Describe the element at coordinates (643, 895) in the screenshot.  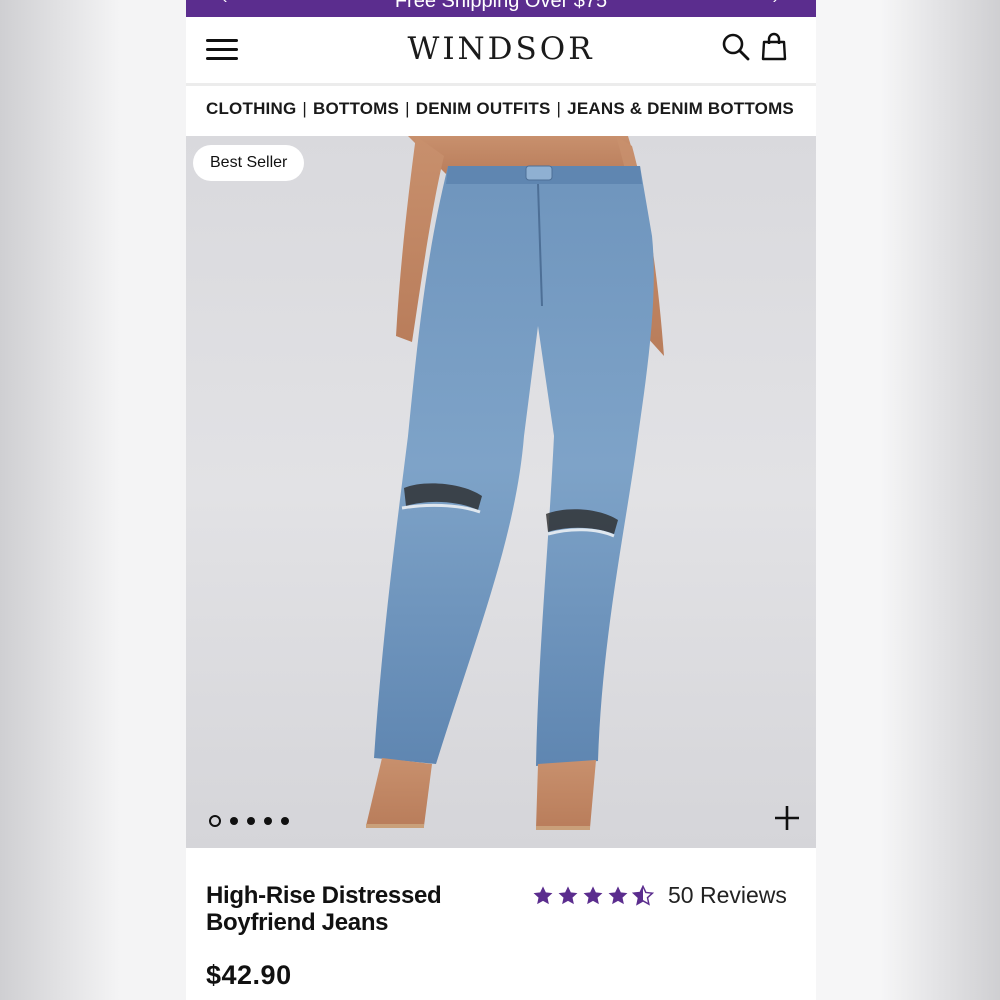
I see `star-half-icon` at that location.